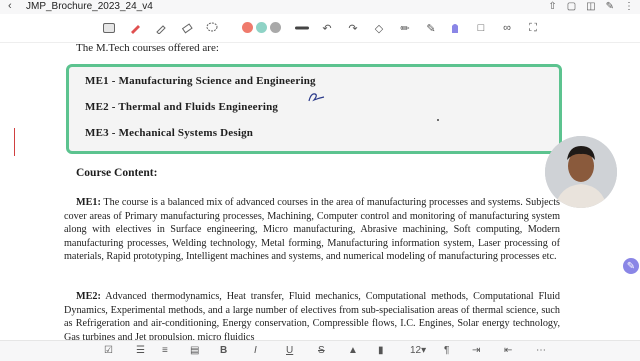 Image resolution: width=640 pixels, height=361 pixels. Describe the element at coordinates (508, 351) in the screenshot. I see `outdent-icon: ⇤` at that location.